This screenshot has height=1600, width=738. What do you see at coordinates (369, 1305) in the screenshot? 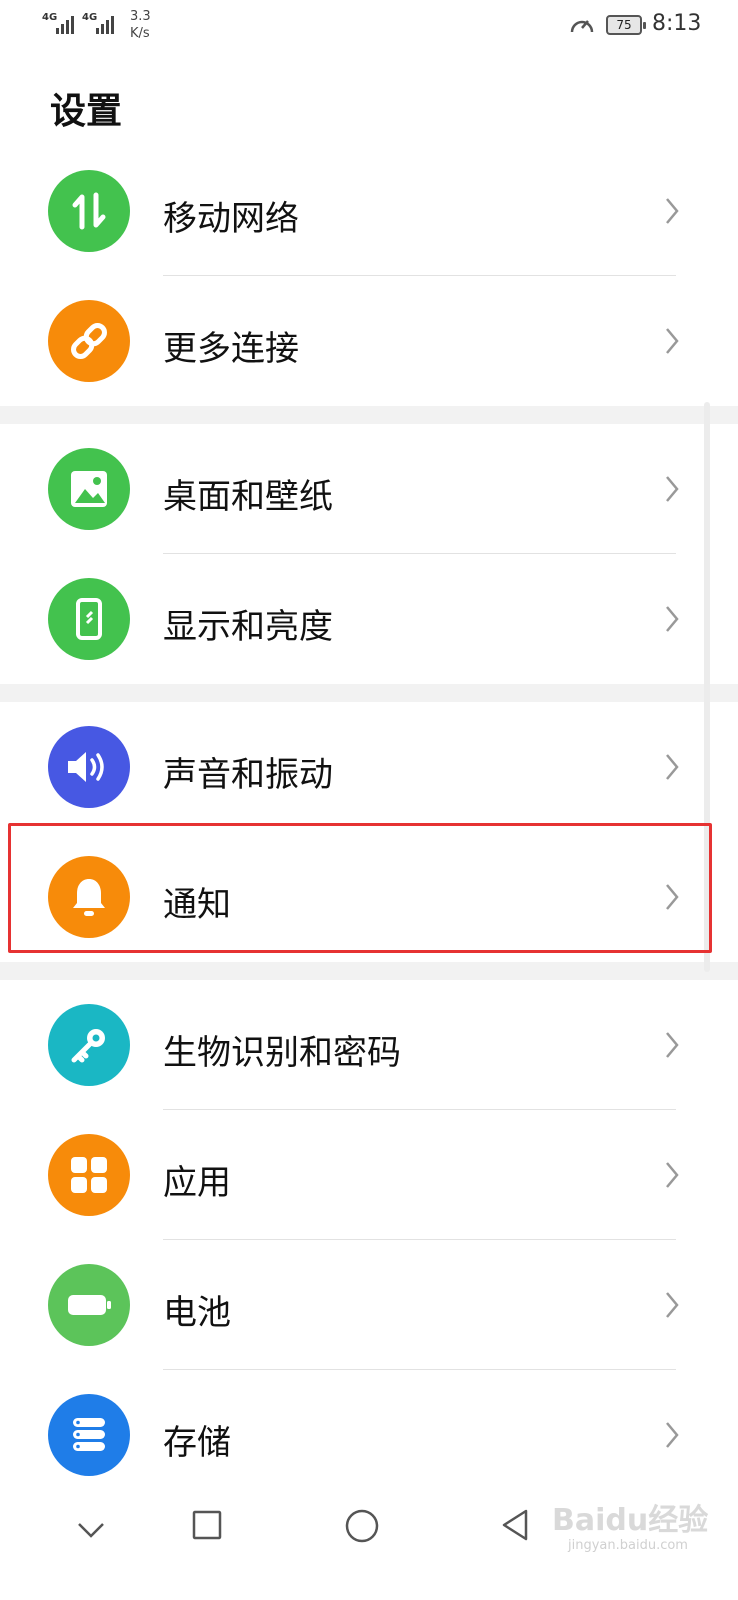
I see `settings-item-battery: 电池` at bounding box center [369, 1305].